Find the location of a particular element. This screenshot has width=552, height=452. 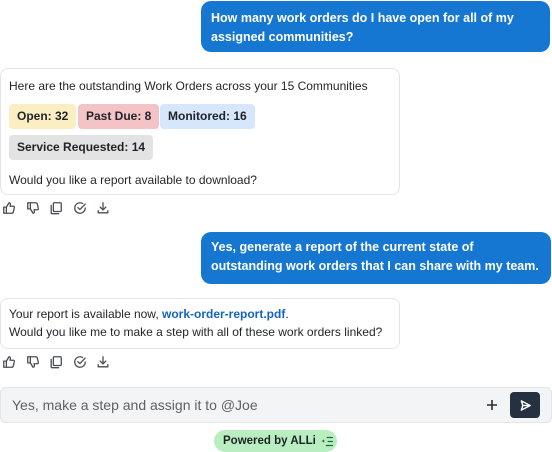

send-icon is located at coordinates (525, 405).